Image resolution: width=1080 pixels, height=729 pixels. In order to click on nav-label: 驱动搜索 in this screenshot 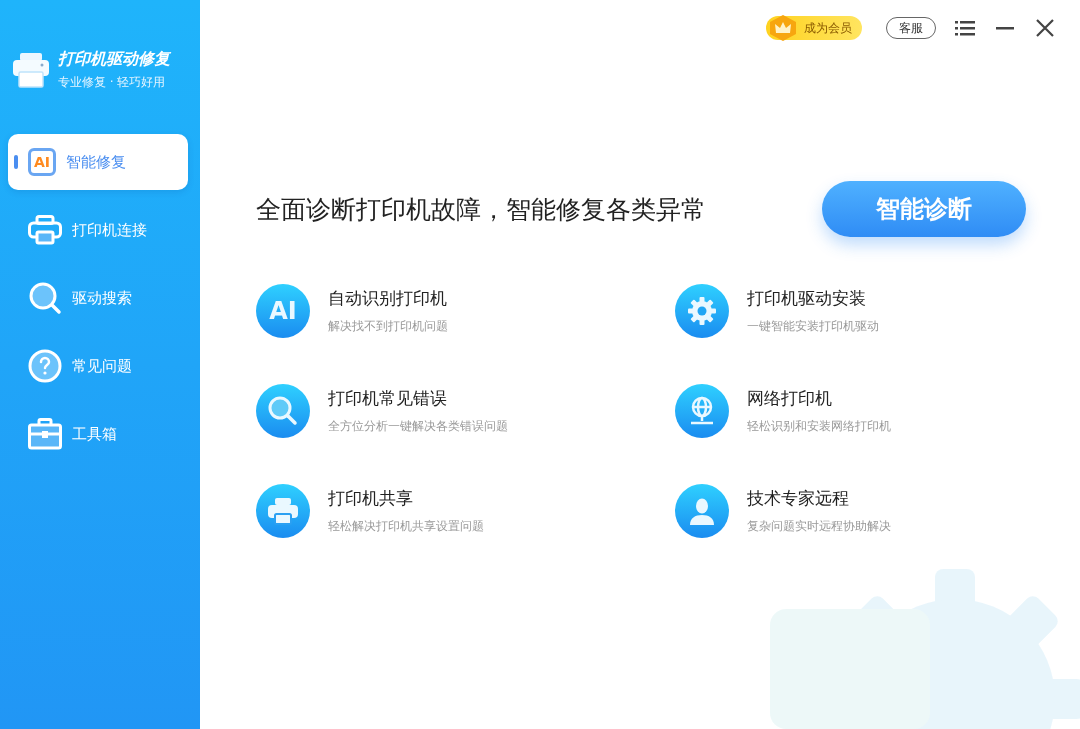, I will do `click(102, 298)`.